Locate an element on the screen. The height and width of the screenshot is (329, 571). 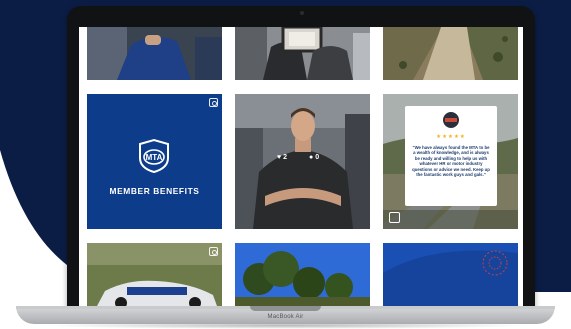
heart-icon: ♥ is located at coordinates (279, 157).